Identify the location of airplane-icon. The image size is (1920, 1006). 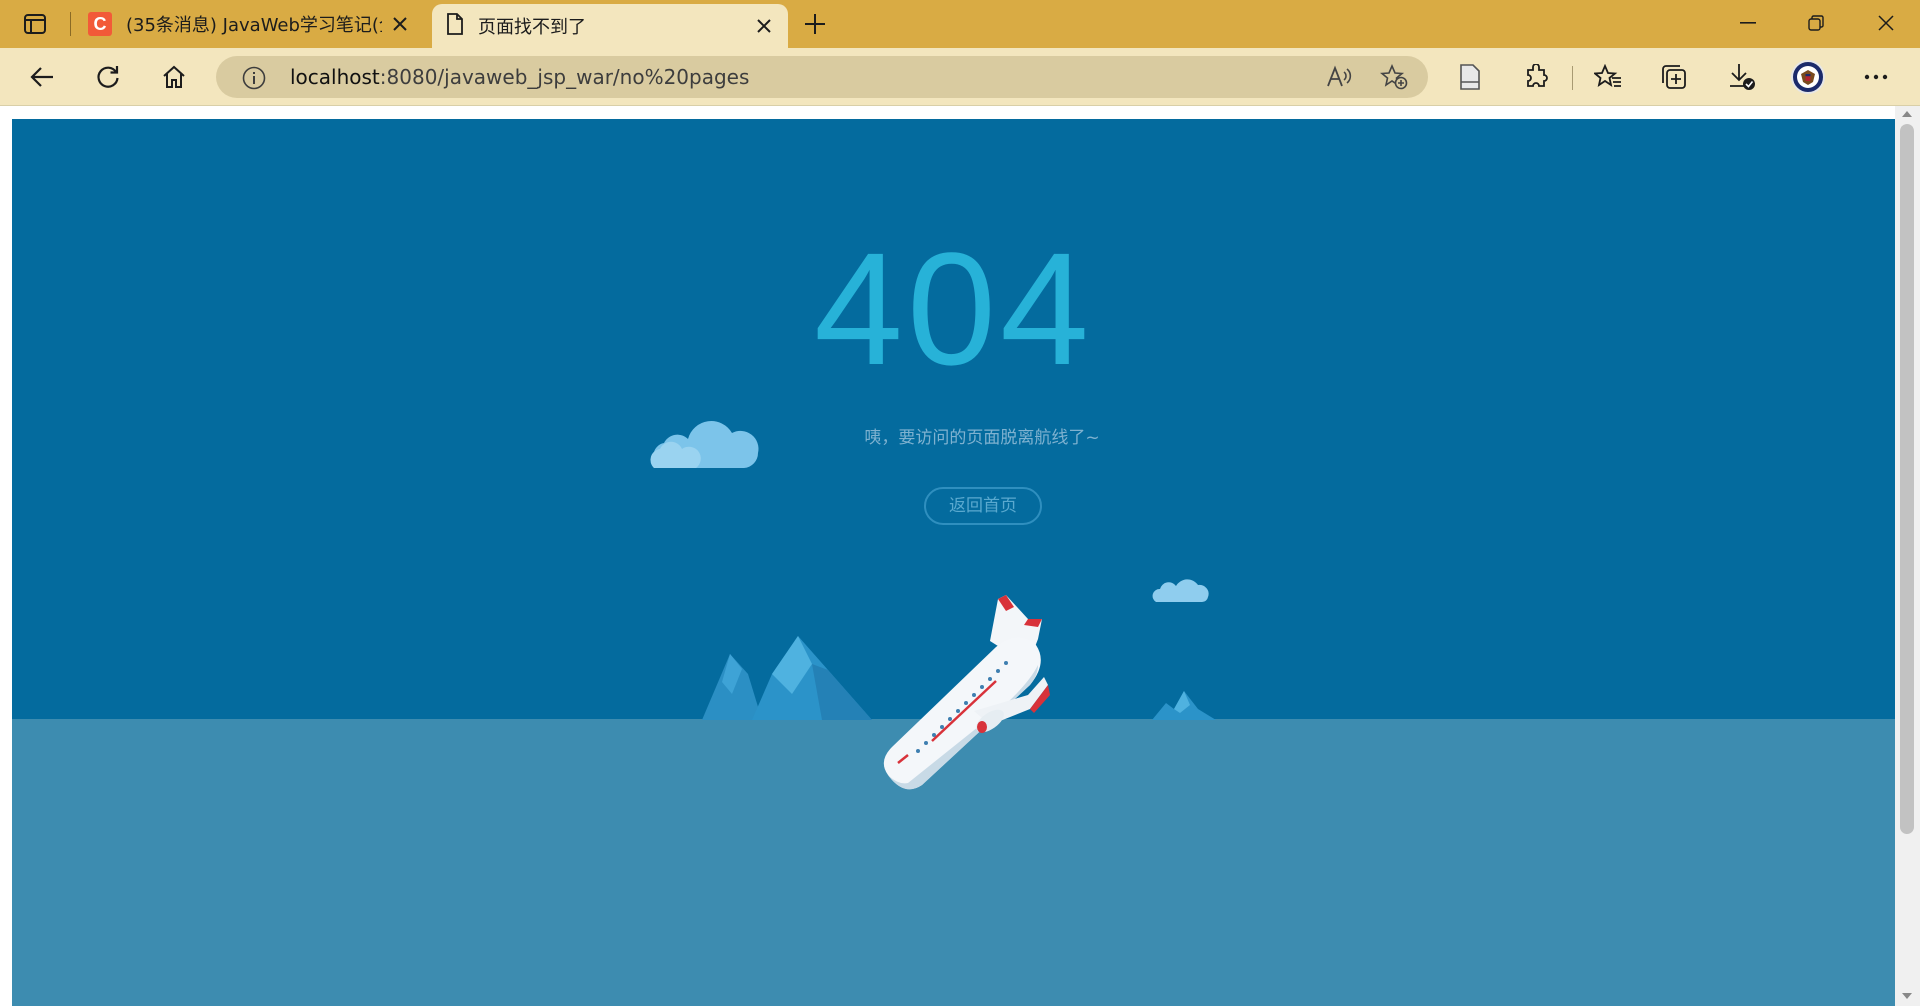
(966, 692).